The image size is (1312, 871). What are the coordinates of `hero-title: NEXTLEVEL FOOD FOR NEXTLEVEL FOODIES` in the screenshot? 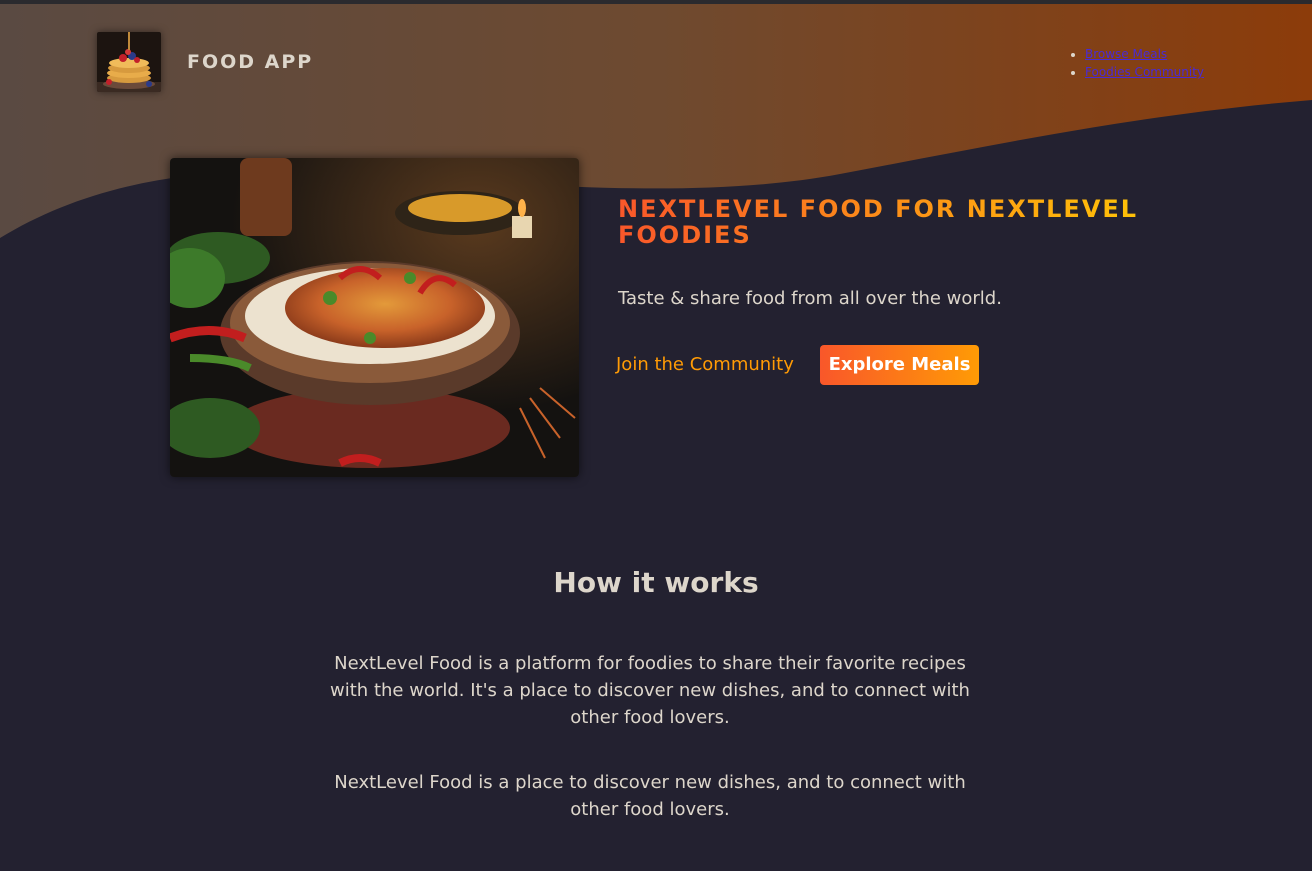 It's located at (898, 222).